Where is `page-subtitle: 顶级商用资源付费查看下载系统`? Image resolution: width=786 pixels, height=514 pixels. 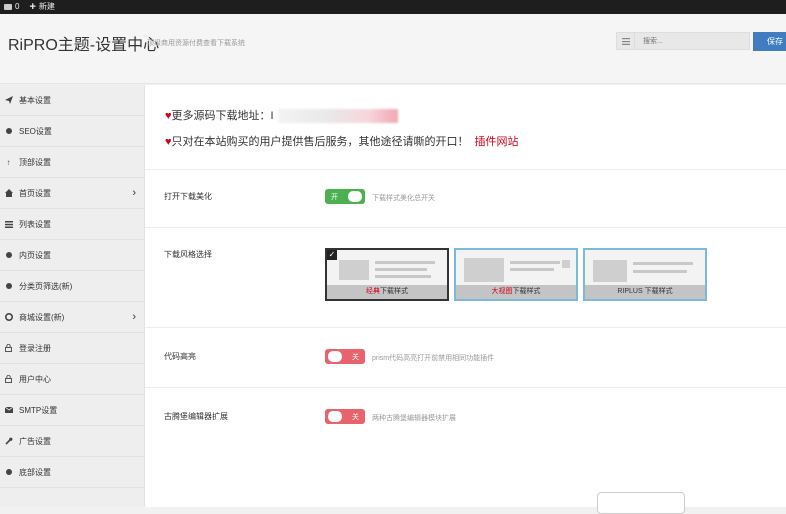
page-subtitle: 顶级商用资源付费查看下载系统 is located at coordinates (196, 43).